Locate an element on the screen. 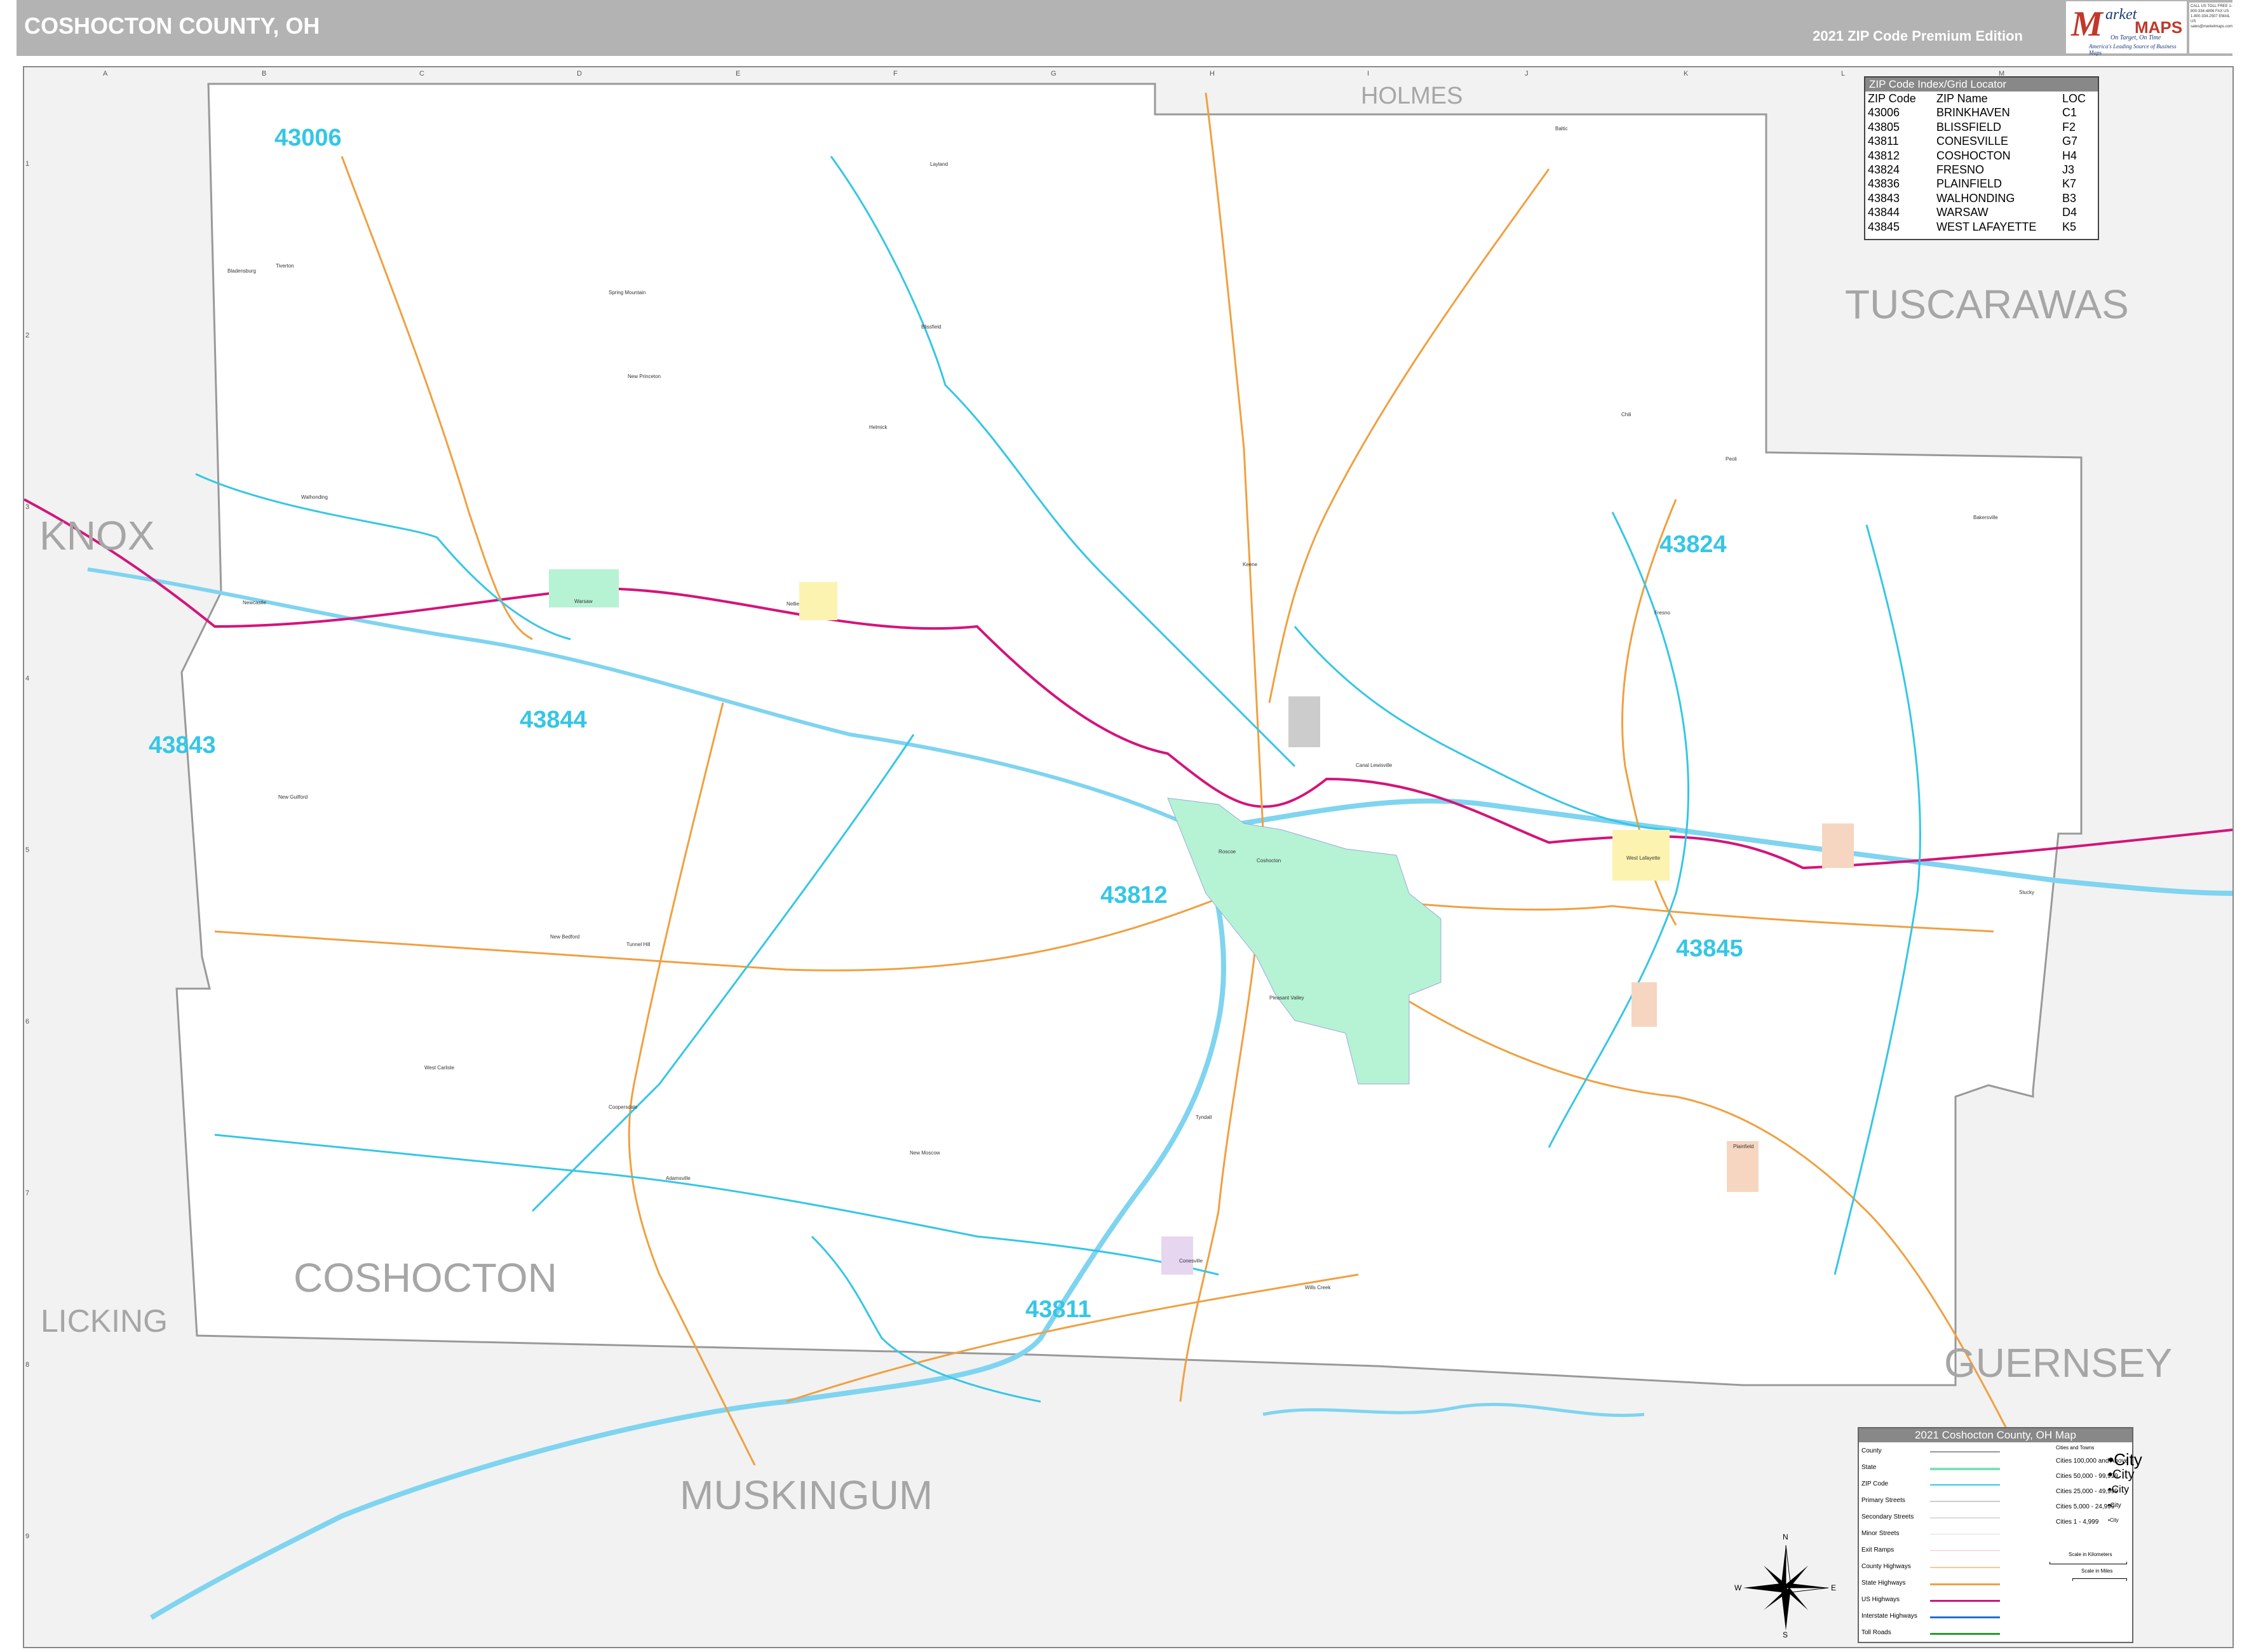 Image resolution: width=2249 pixels, height=1652 pixels. table-row: 43843 WALHONDING B3 is located at coordinates (1981, 198).